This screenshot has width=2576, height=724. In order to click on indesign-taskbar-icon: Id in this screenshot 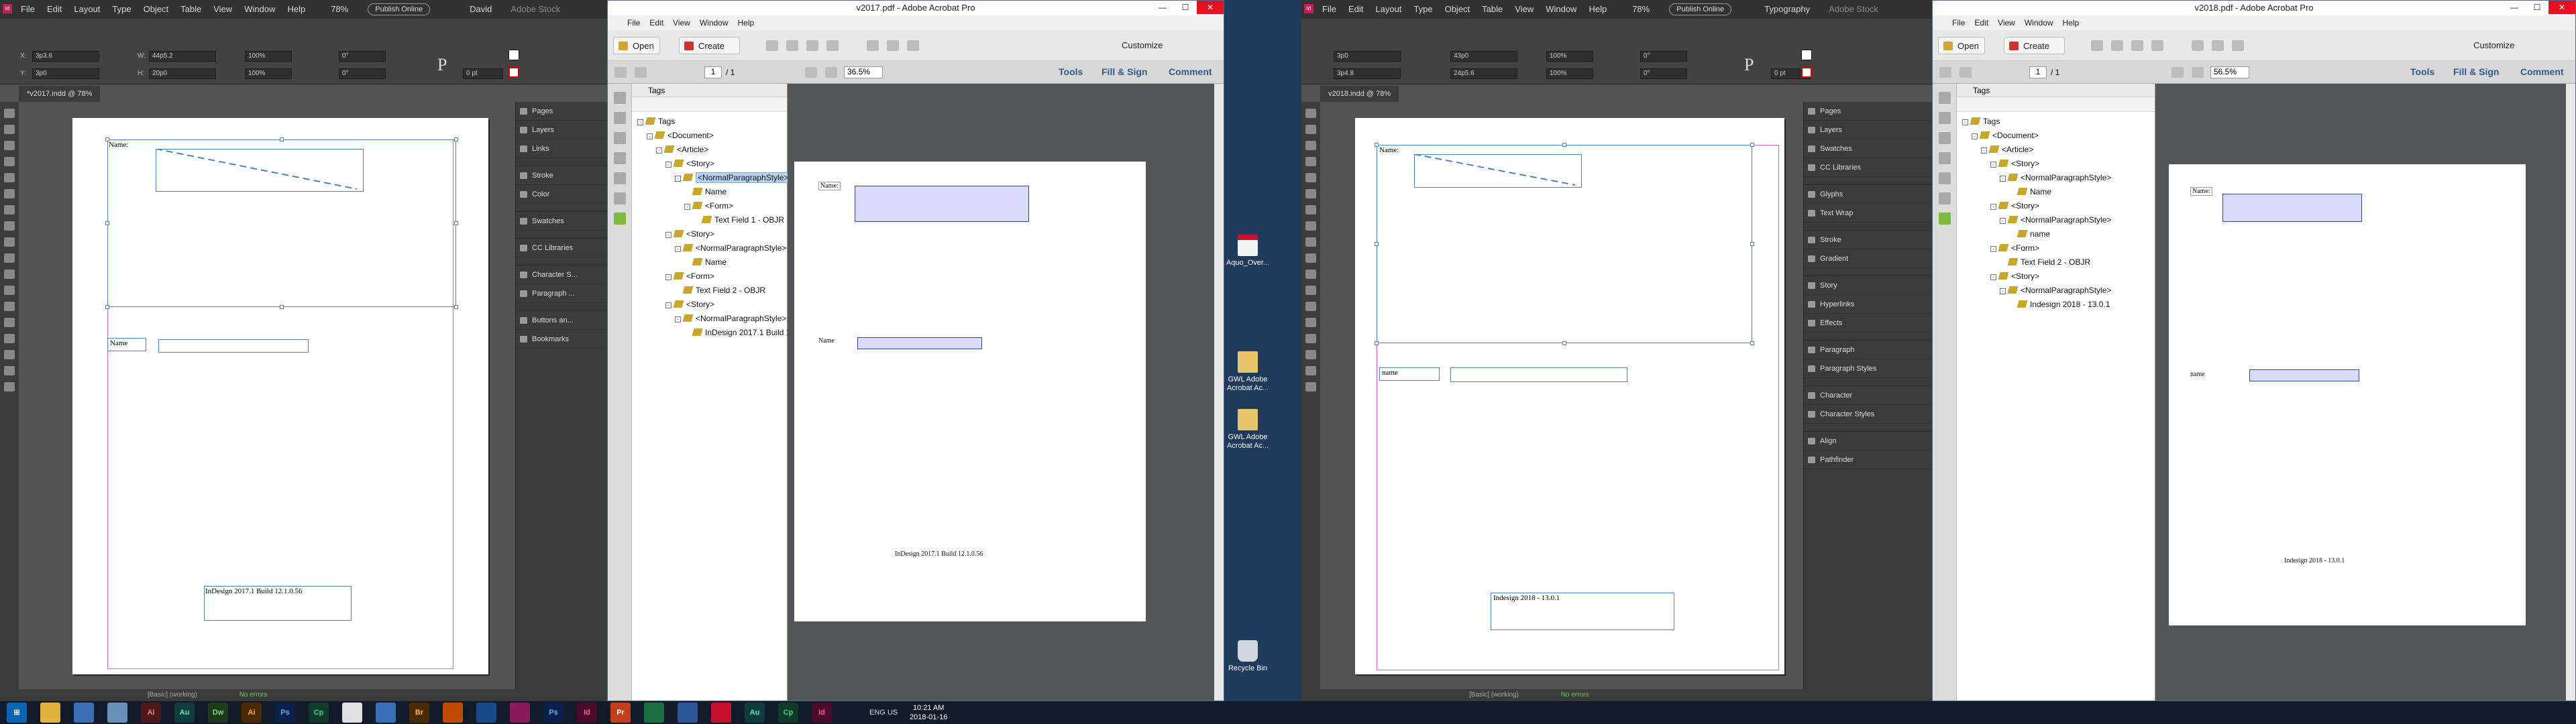, I will do `click(587, 713)`.